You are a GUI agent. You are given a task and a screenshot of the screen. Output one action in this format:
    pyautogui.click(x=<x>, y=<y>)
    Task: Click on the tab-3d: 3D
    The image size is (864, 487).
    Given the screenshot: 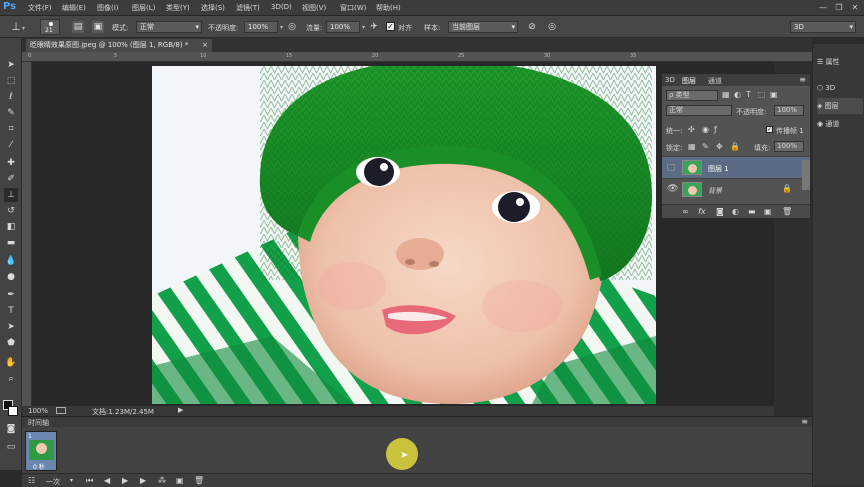 What is the action you would take?
    pyautogui.click(x=670, y=80)
    